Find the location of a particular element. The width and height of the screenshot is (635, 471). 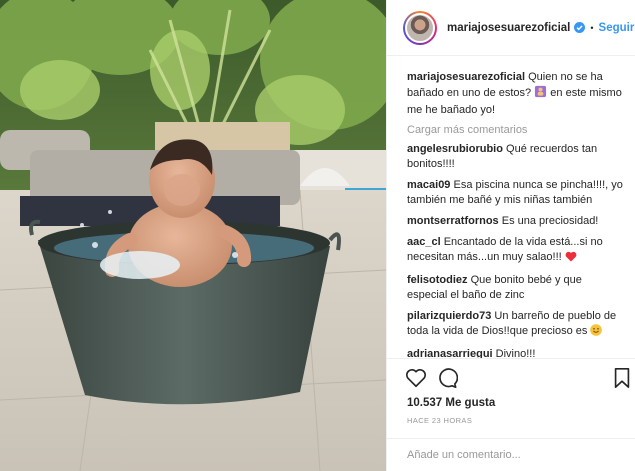

follow-button: Seguir is located at coordinates (617, 28).